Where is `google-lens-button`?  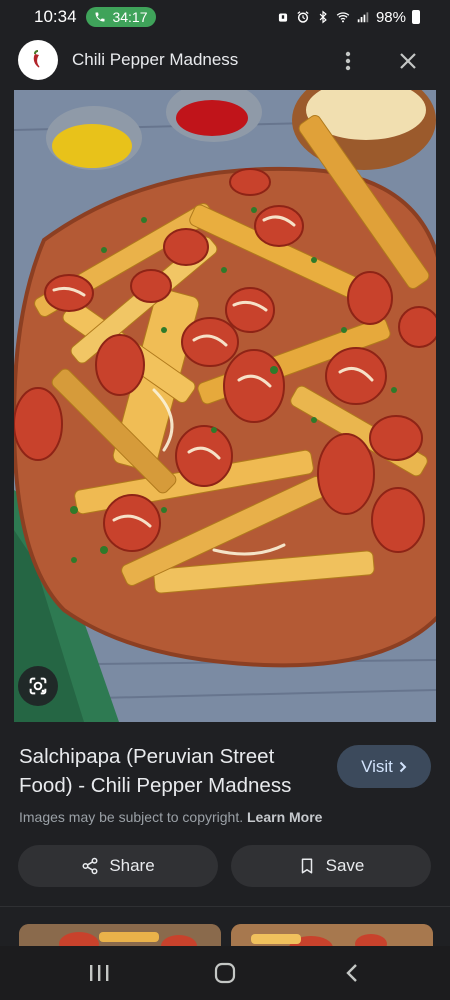 google-lens-button is located at coordinates (38, 686).